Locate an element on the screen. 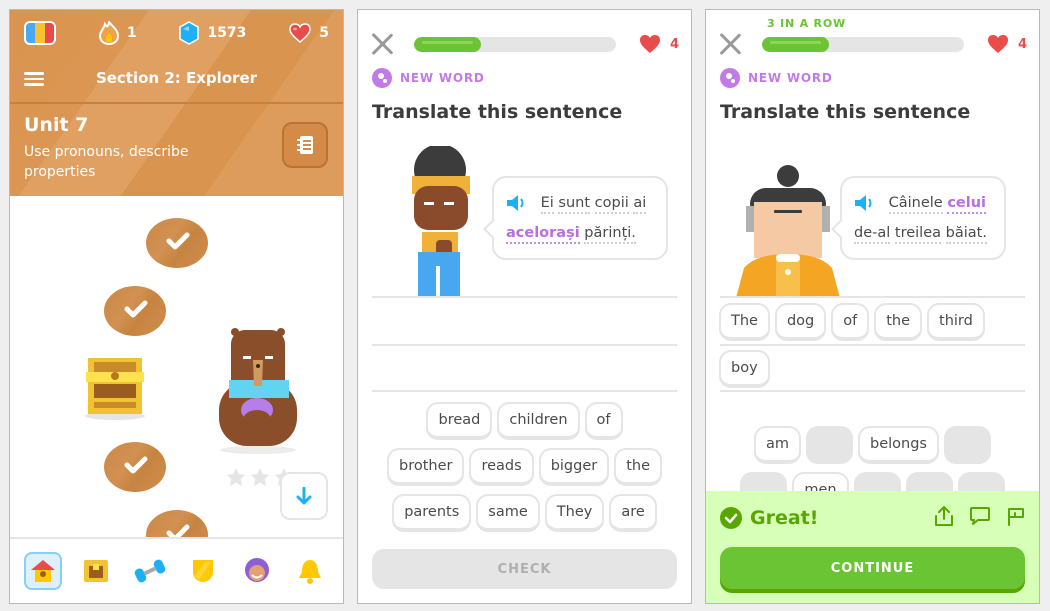  scroll-down-button is located at coordinates (304, 496).